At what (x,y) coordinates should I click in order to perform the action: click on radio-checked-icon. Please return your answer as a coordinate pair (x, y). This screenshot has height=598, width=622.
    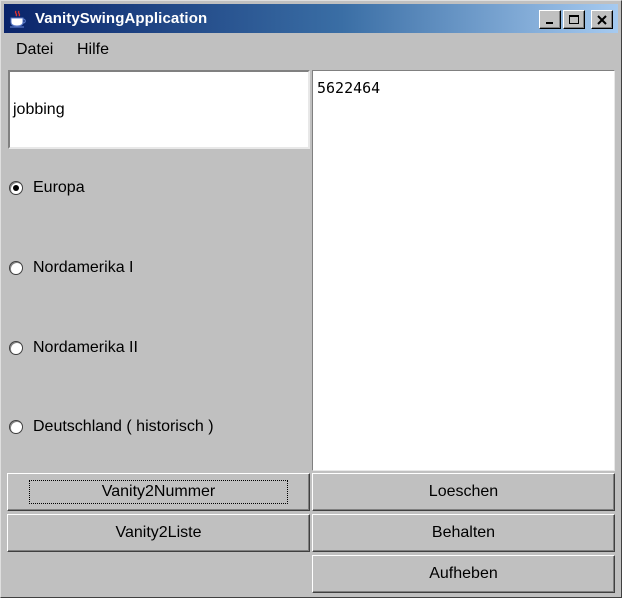
    Looking at the image, I should click on (16, 188).